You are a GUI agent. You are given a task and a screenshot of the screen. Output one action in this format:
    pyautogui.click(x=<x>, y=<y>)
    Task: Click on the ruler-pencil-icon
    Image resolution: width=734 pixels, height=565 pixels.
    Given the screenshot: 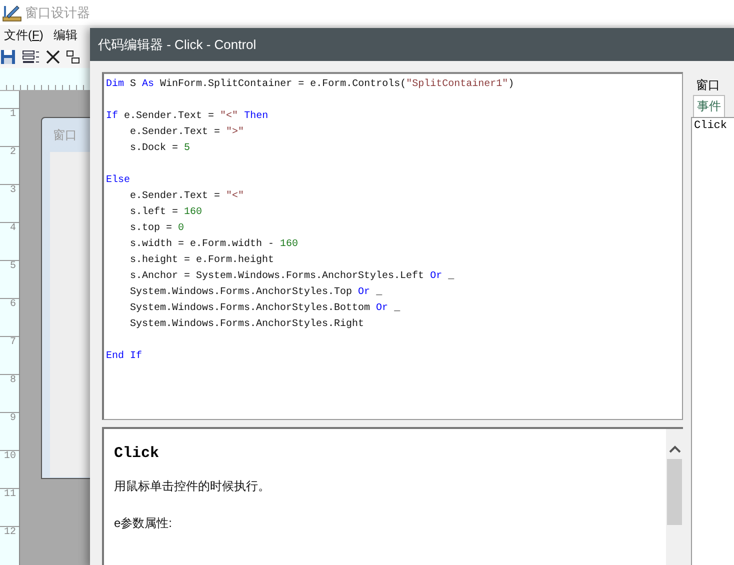 What is the action you would take?
    pyautogui.click(x=12, y=13)
    